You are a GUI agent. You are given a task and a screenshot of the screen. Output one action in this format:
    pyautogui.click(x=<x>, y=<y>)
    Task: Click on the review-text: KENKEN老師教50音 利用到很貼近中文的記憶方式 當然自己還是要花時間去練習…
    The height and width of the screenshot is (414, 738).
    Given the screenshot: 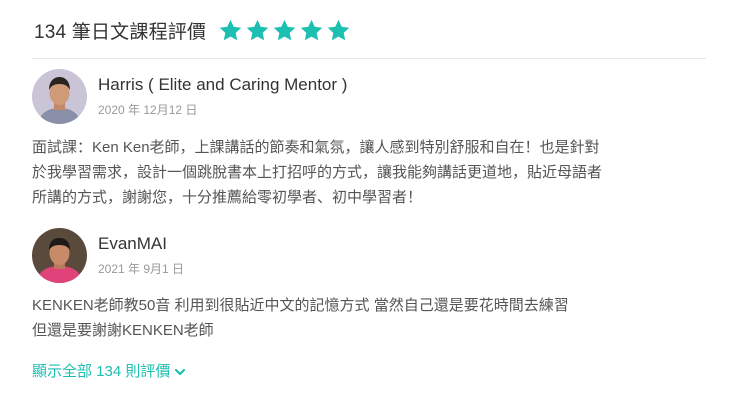 What is the action you would take?
    pyautogui.click(x=372, y=318)
    